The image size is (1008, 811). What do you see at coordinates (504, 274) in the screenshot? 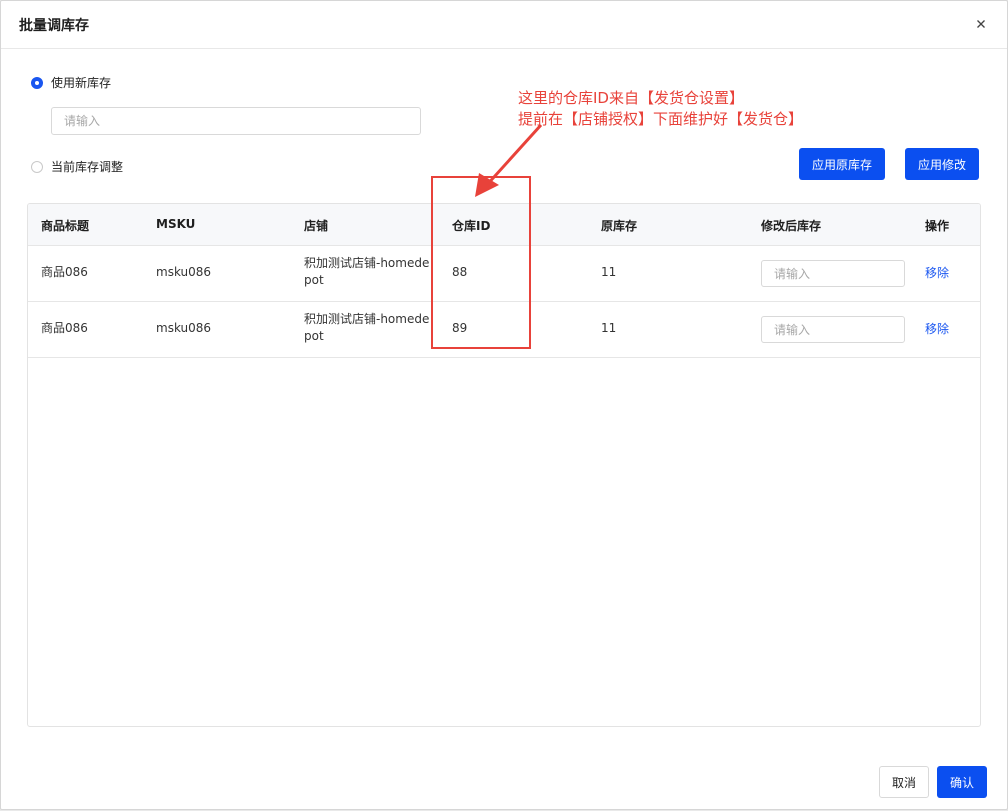
I see `table-row: 商品086 msku086 积加测试店铺-homedepot 88 11 移除` at bounding box center [504, 274].